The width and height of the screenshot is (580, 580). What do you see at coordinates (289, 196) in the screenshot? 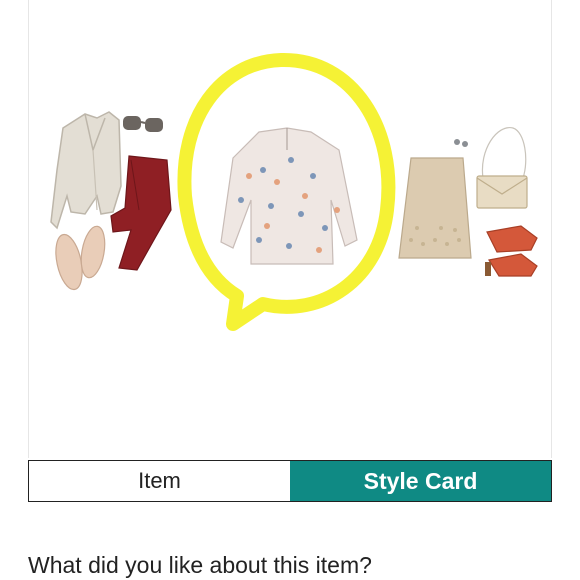
I see `floral-blouse-image` at bounding box center [289, 196].